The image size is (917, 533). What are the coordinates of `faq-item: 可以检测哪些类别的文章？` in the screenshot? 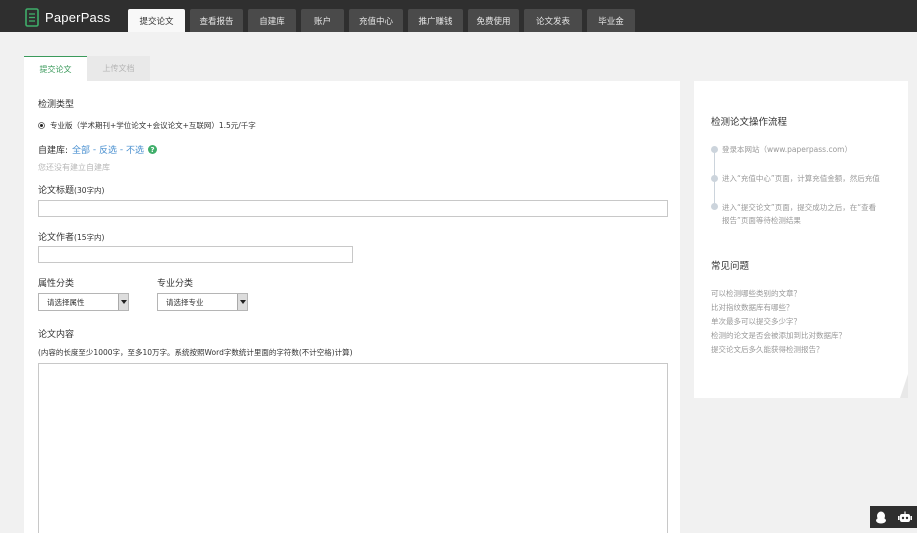 It's located at (756, 293).